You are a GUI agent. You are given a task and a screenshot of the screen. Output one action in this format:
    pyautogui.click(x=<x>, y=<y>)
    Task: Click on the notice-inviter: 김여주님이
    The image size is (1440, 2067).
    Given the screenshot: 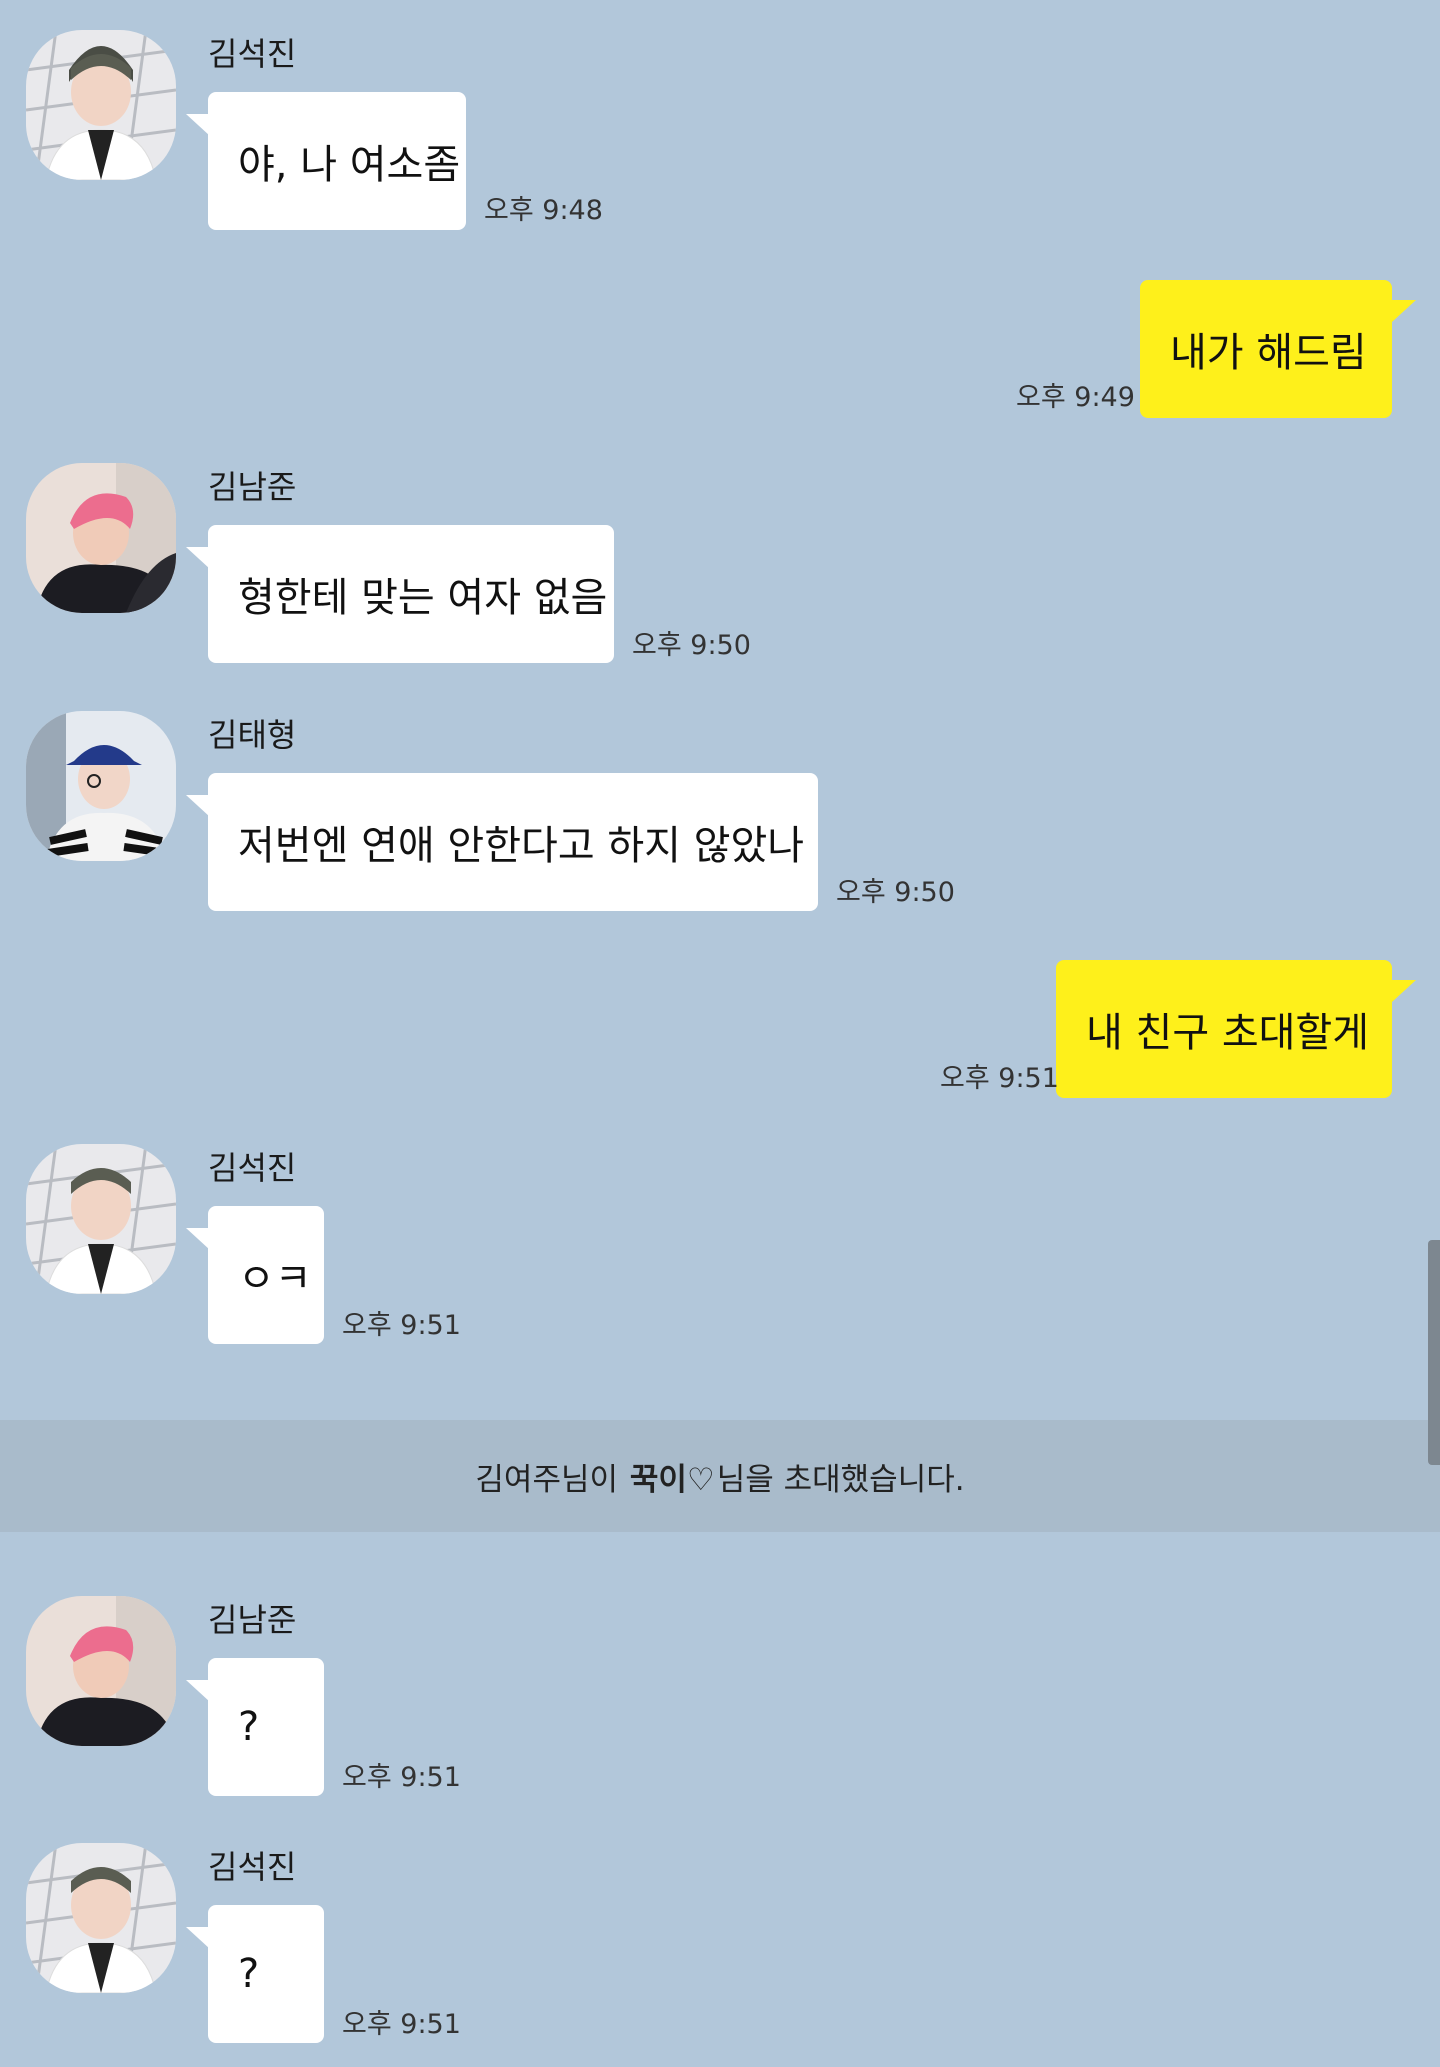 What is the action you would take?
    pyautogui.click(x=547, y=1479)
    